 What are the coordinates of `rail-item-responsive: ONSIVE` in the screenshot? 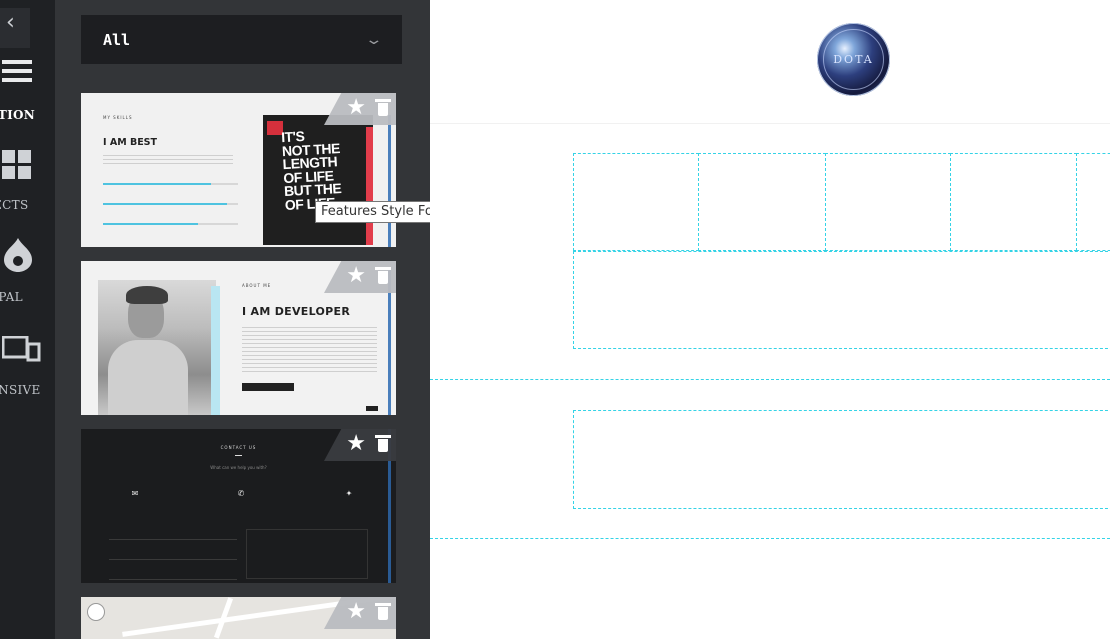 It's located at (27, 390).